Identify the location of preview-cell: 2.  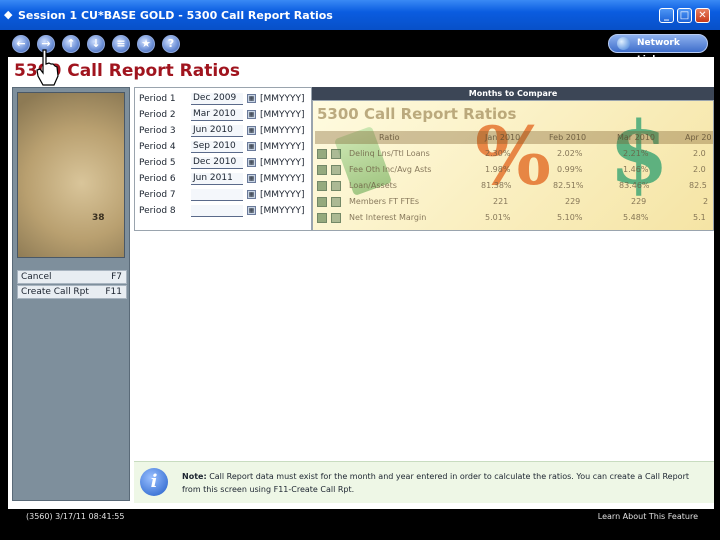
(706, 201).